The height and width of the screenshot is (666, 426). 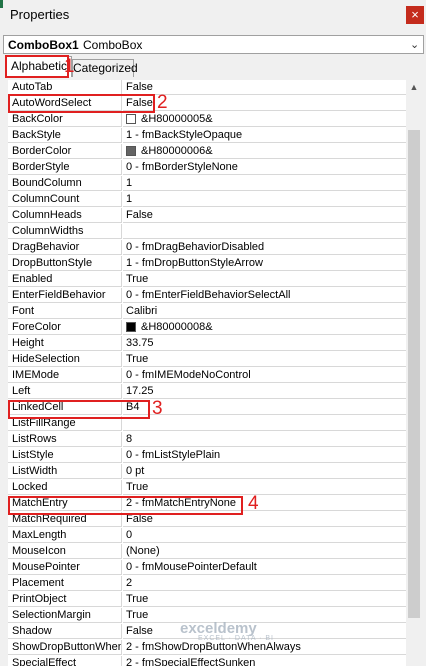 What do you see at coordinates (65, 183) in the screenshot?
I see `property-name: BoundColumn` at bounding box center [65, 183].